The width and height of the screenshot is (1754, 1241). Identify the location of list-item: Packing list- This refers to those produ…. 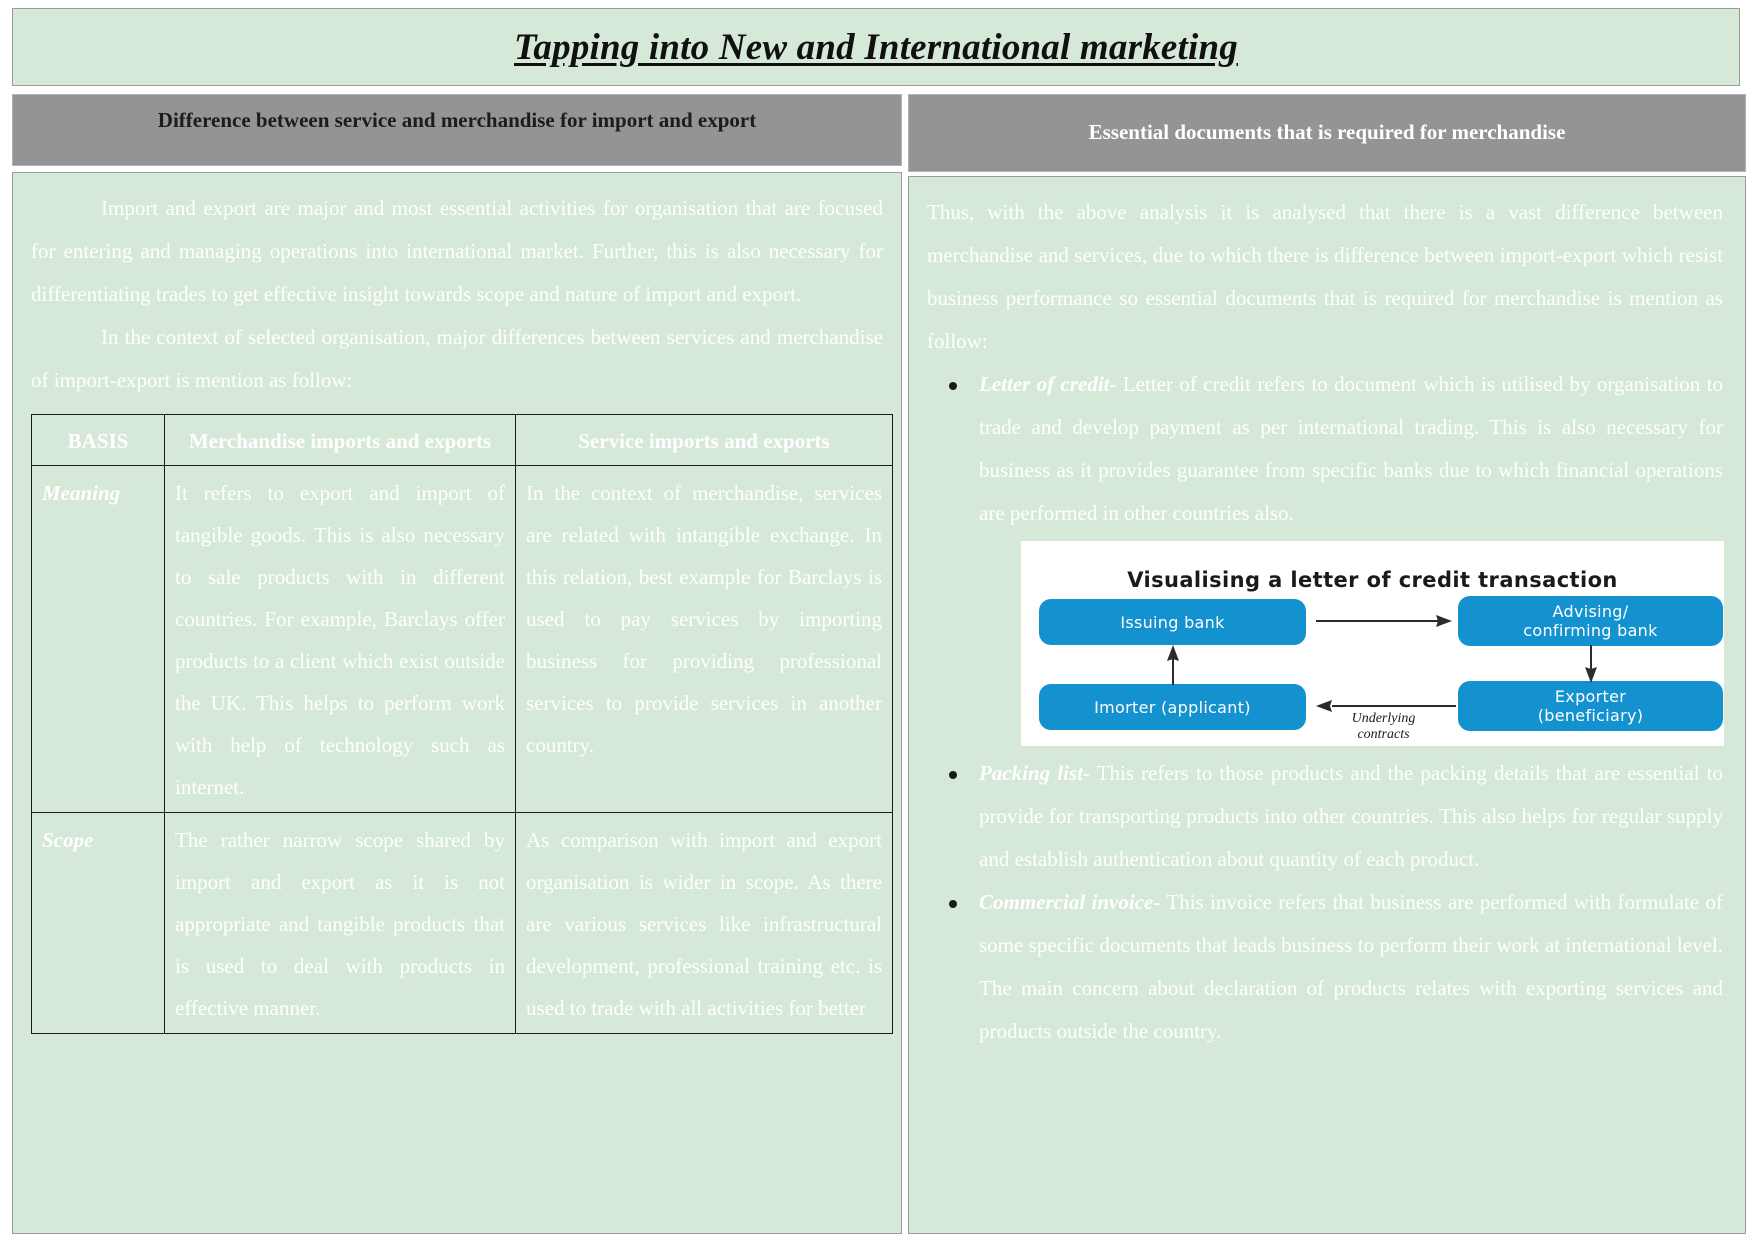
(1336, 816).